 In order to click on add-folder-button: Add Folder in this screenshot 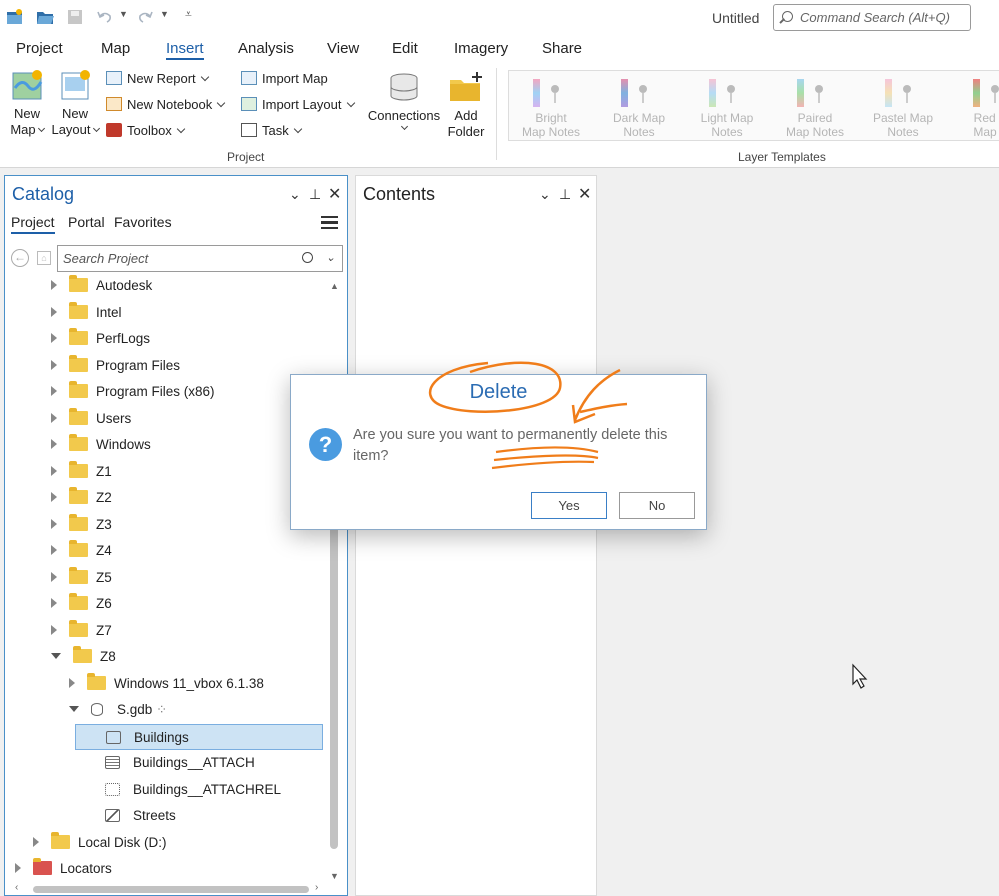, I will do `click(466, 105)`.